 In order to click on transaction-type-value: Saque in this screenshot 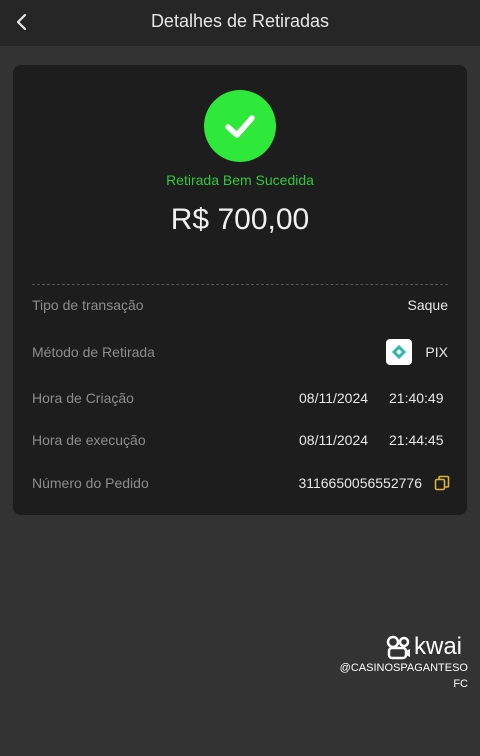, I will do `click(427, 305)`.